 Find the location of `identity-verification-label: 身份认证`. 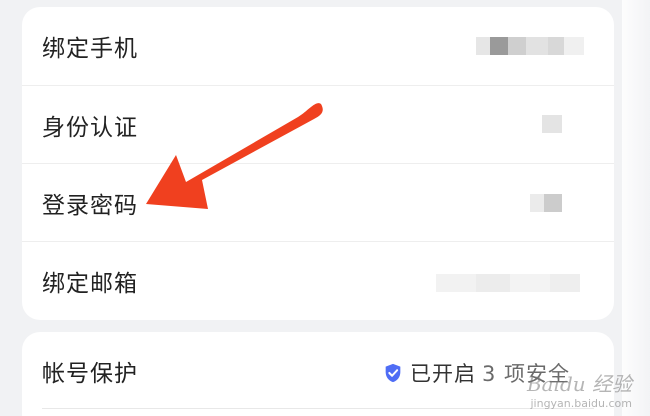

identity-verification-label: 身份认证 is located at coordinates (90, 127).